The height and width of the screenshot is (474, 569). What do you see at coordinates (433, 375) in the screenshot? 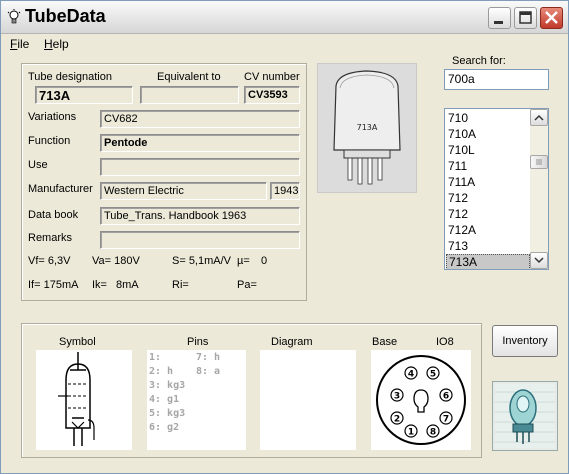
I see `base-pin-number: 5` at bounding box center [433, 375].